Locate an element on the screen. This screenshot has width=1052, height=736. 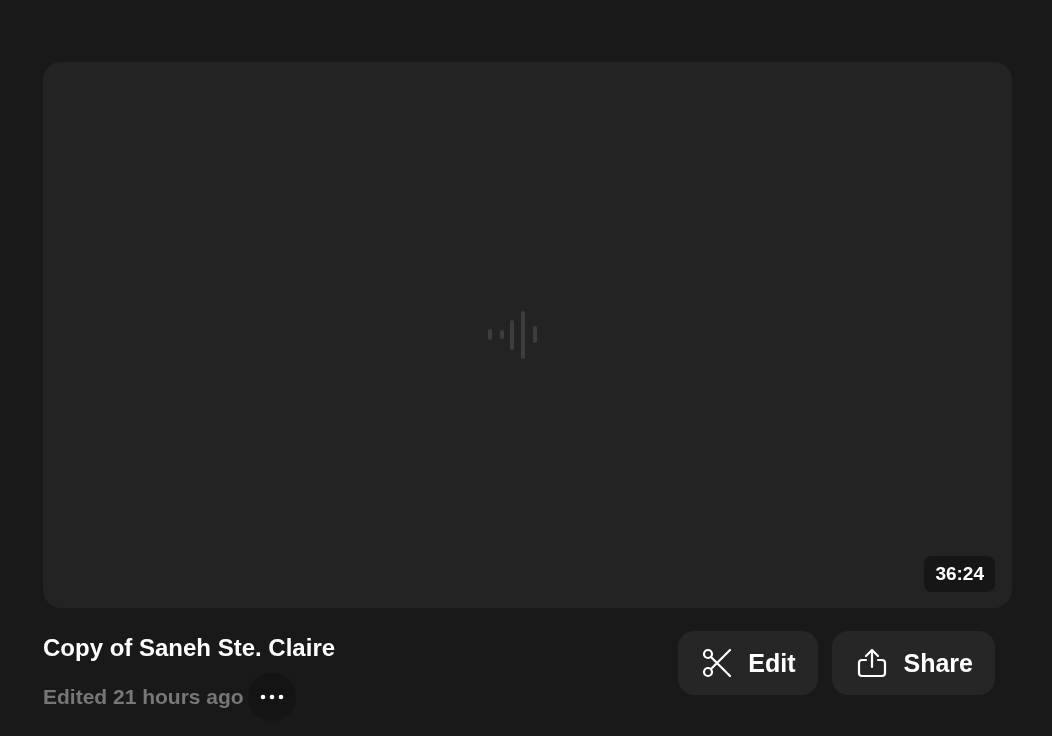
scissors-icon is located at coordinates (717, 663).